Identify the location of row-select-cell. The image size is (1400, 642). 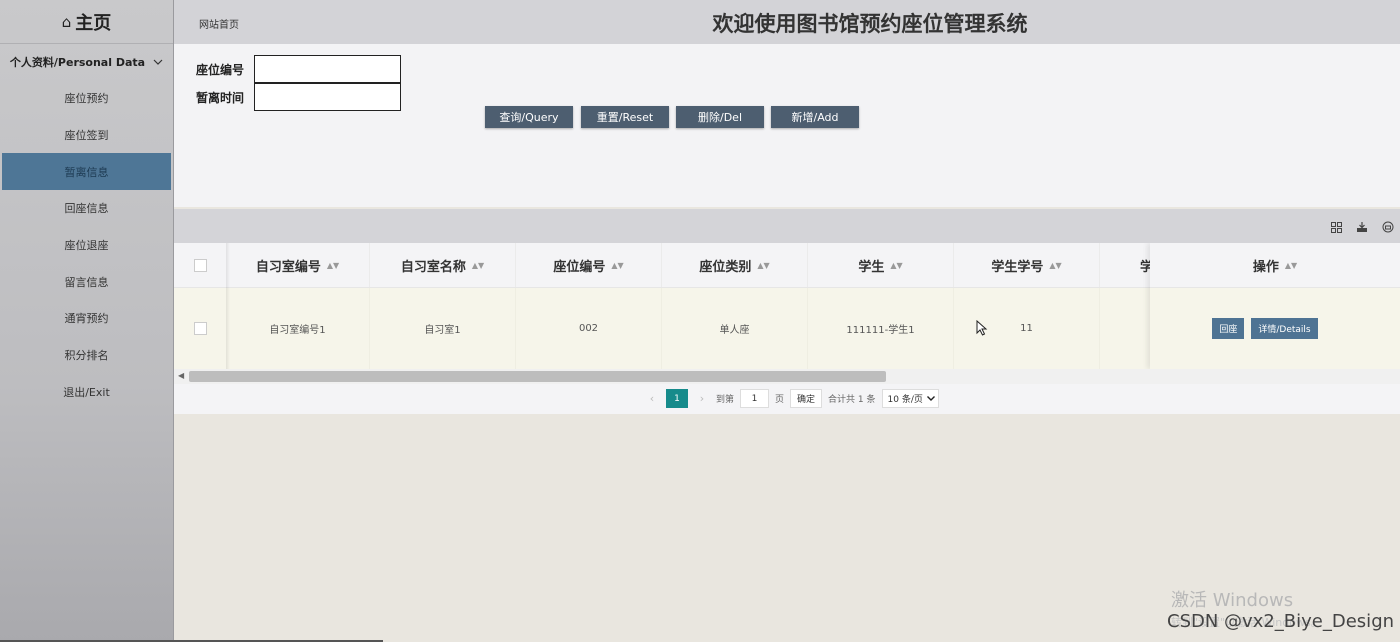
(200, 328).